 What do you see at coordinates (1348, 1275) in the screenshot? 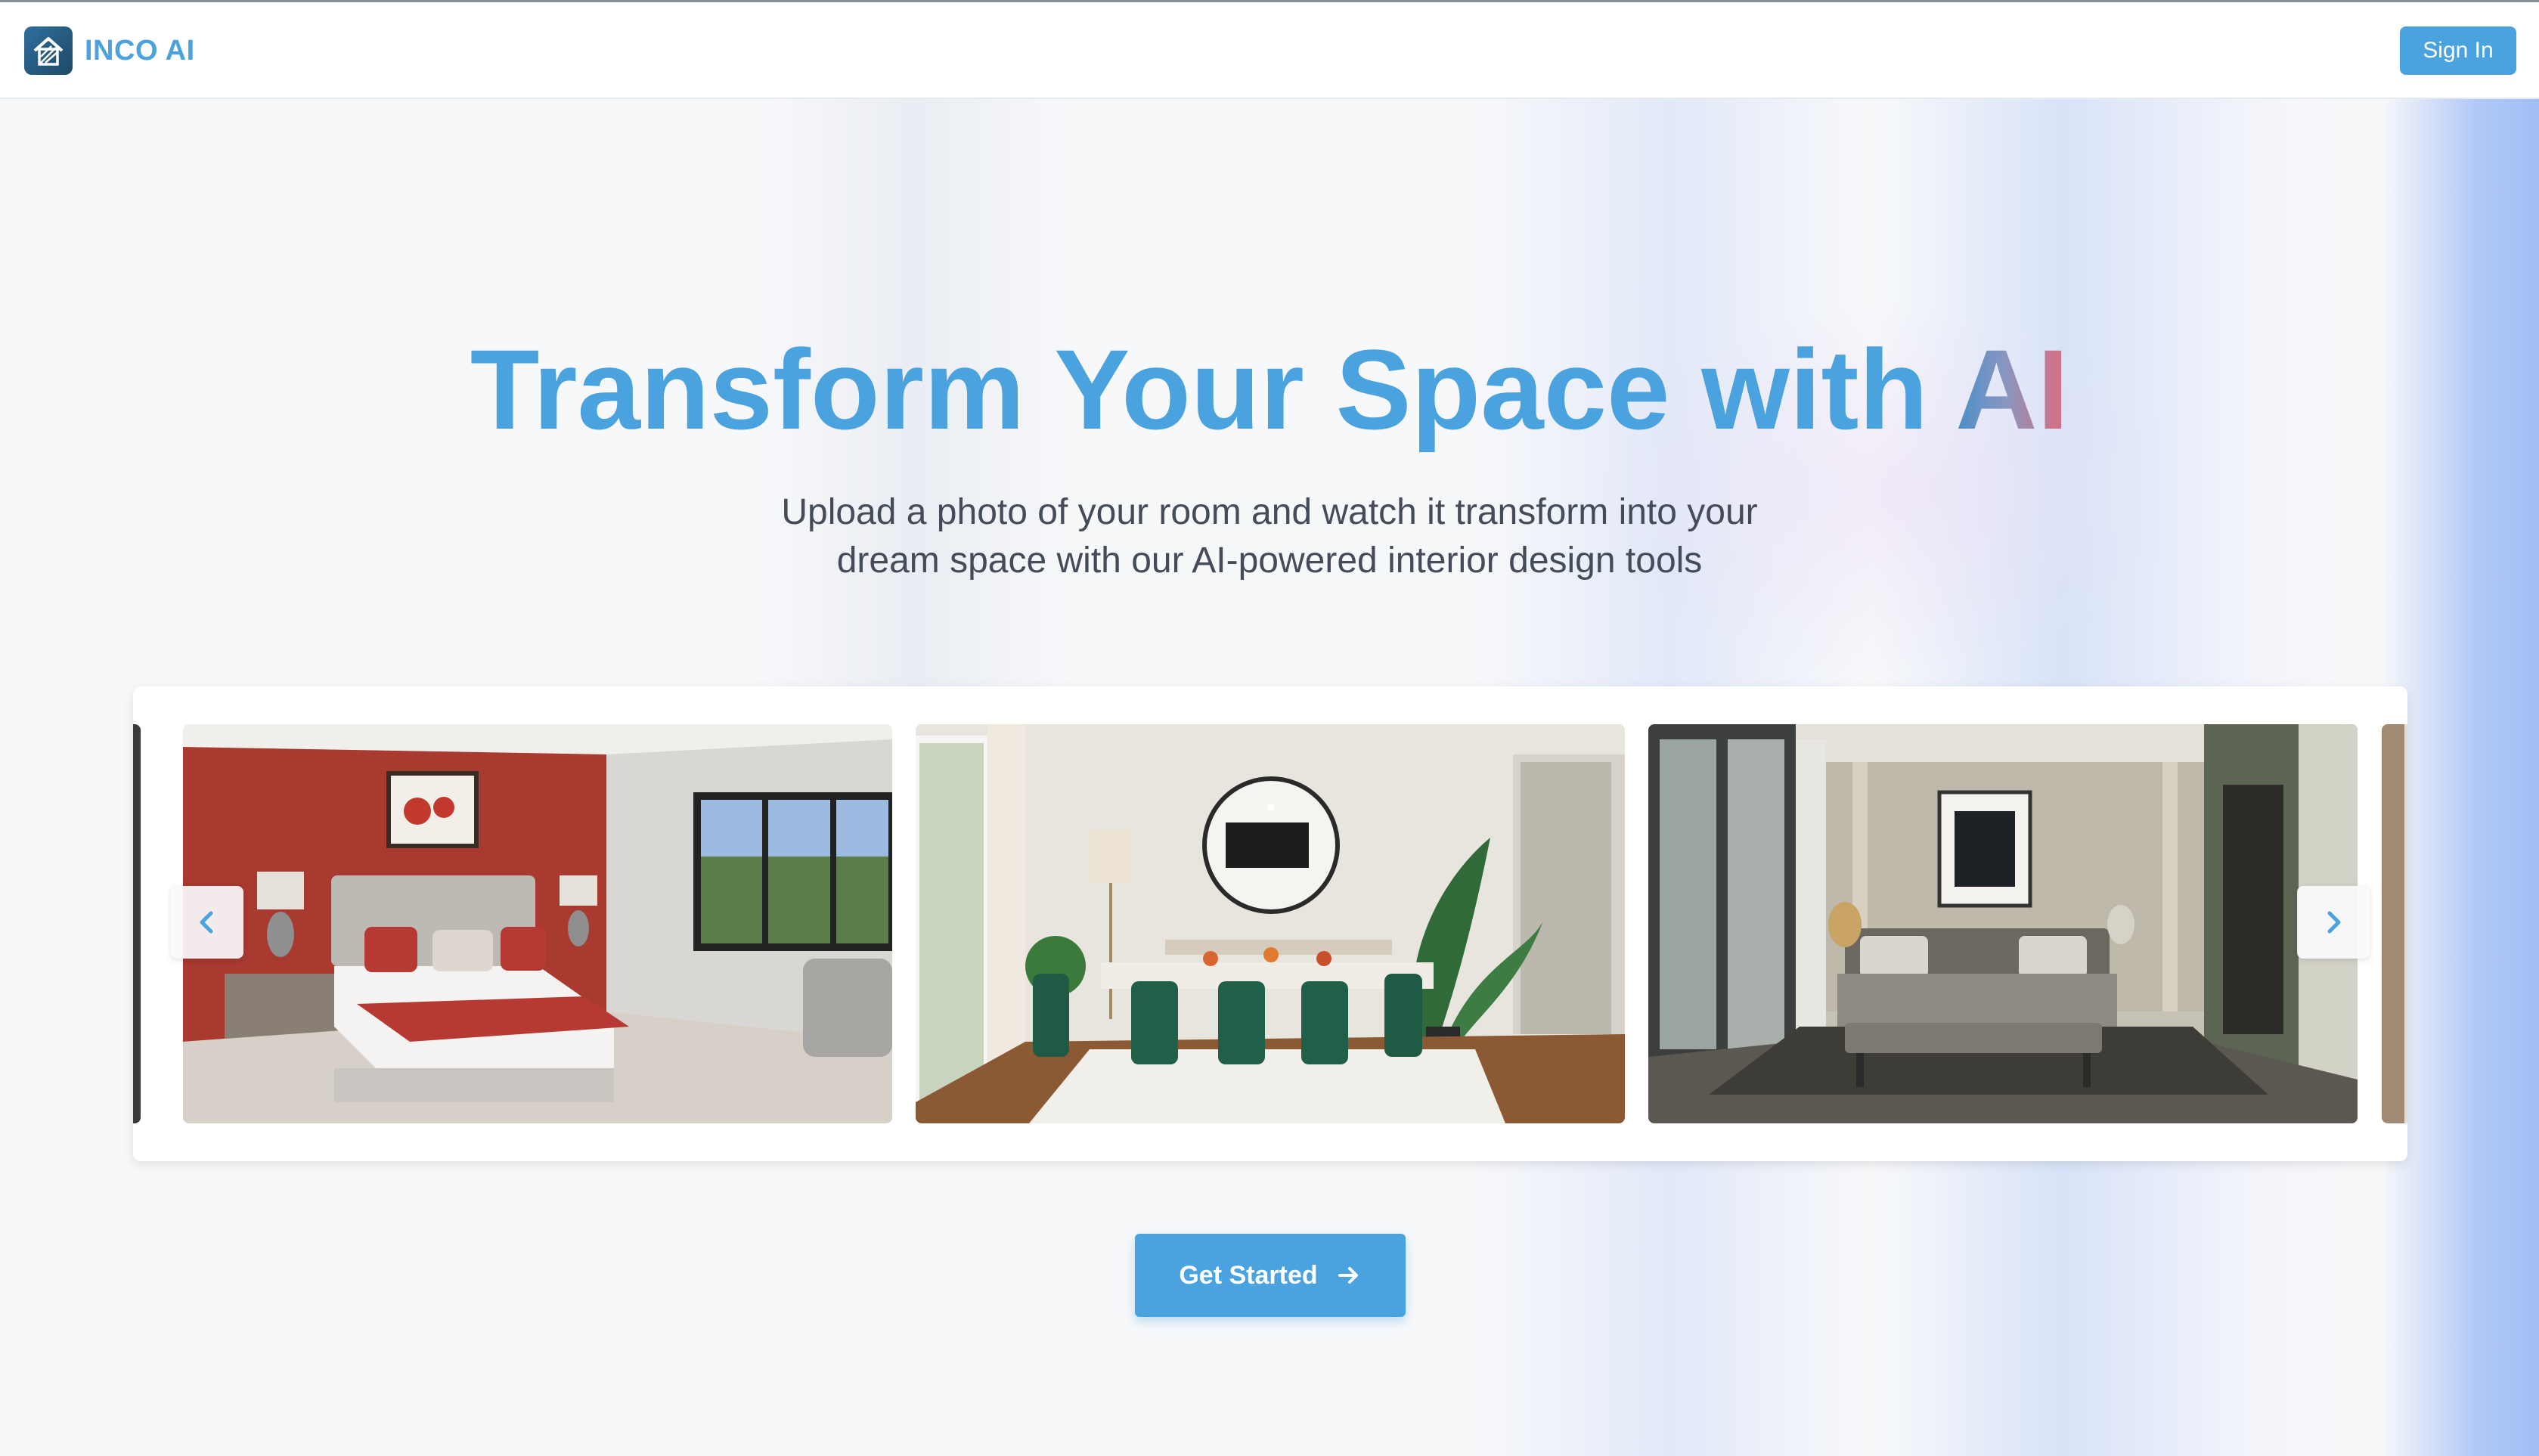
I see `arrow-right-icon` at bounding box center [1348, 1275].